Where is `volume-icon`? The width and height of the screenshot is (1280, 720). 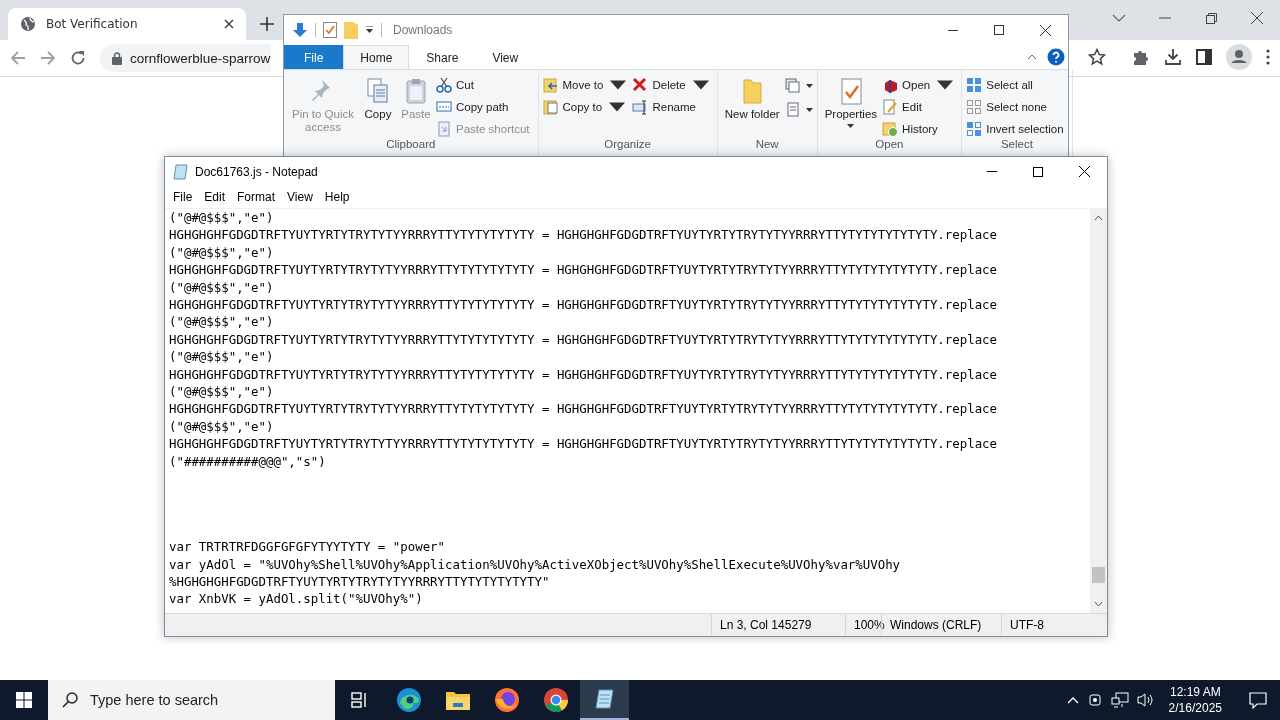 volume-icon is located at coordinates (1145, 700).